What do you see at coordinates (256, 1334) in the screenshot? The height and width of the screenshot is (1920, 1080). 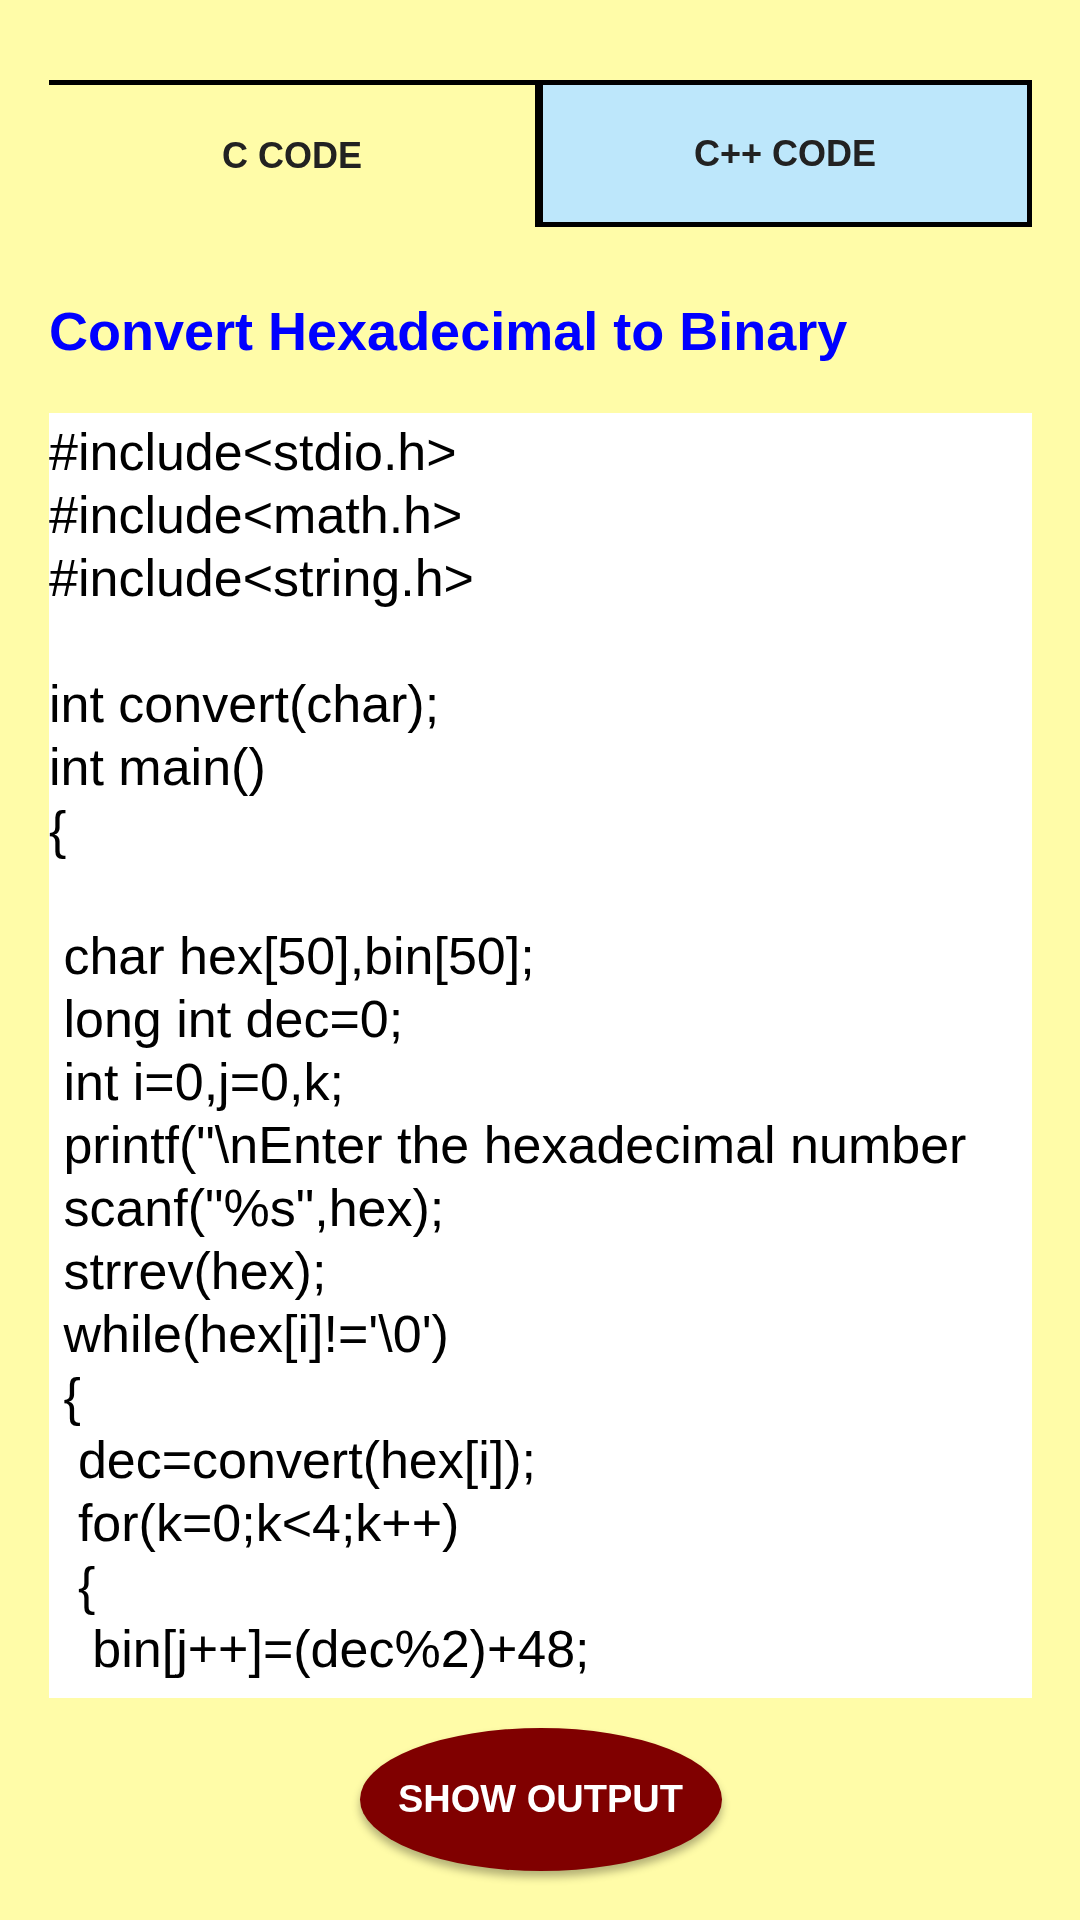 I see `code-line: while(hex[i]!='\0')` at bounding box center [256, 1334].